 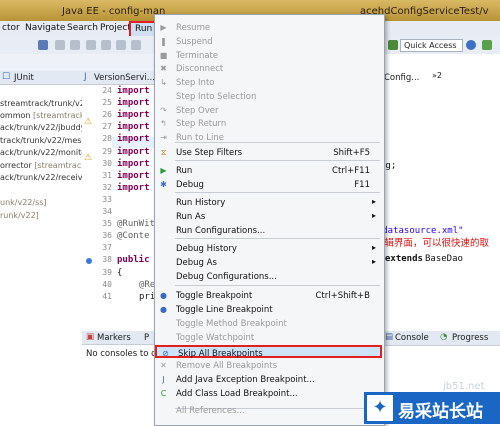 I want to click on menu-item-label: Run, so click(x=184, y=171).